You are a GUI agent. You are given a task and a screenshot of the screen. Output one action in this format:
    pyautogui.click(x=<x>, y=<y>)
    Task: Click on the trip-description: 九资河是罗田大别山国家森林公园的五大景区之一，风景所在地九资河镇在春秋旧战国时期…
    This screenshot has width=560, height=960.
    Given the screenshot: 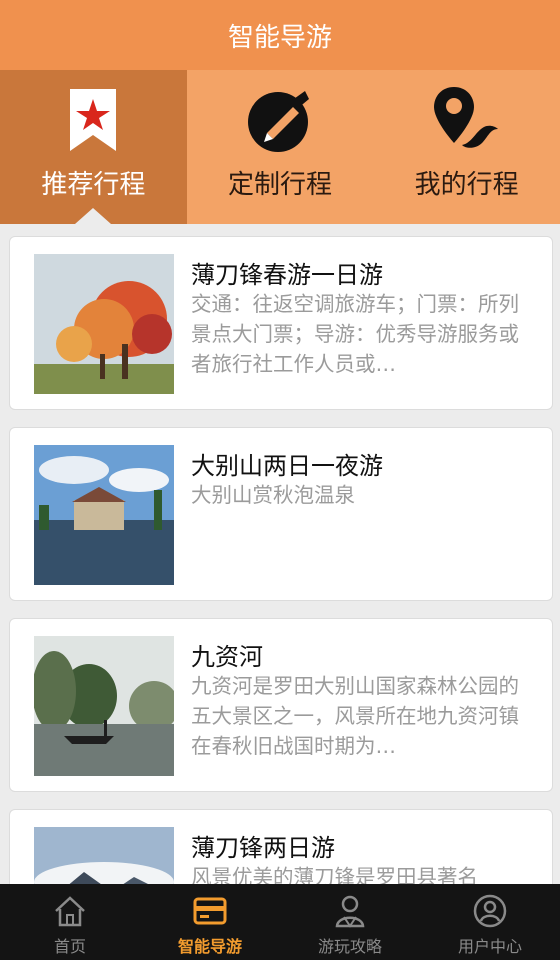 What is the action you would take?
    pyautogui.click(x=355, y=716)
    